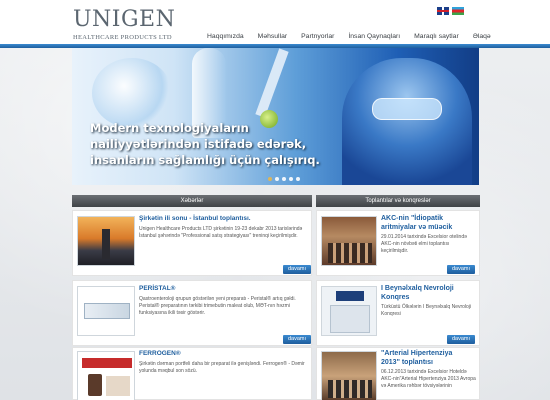 Image resolution: width=550 pixels, height=400 pixels. What do you see at coordinates (225, 36) in the screenshot?
I see `nav-about: Haqqımızda` at bounding box center [225, 36].